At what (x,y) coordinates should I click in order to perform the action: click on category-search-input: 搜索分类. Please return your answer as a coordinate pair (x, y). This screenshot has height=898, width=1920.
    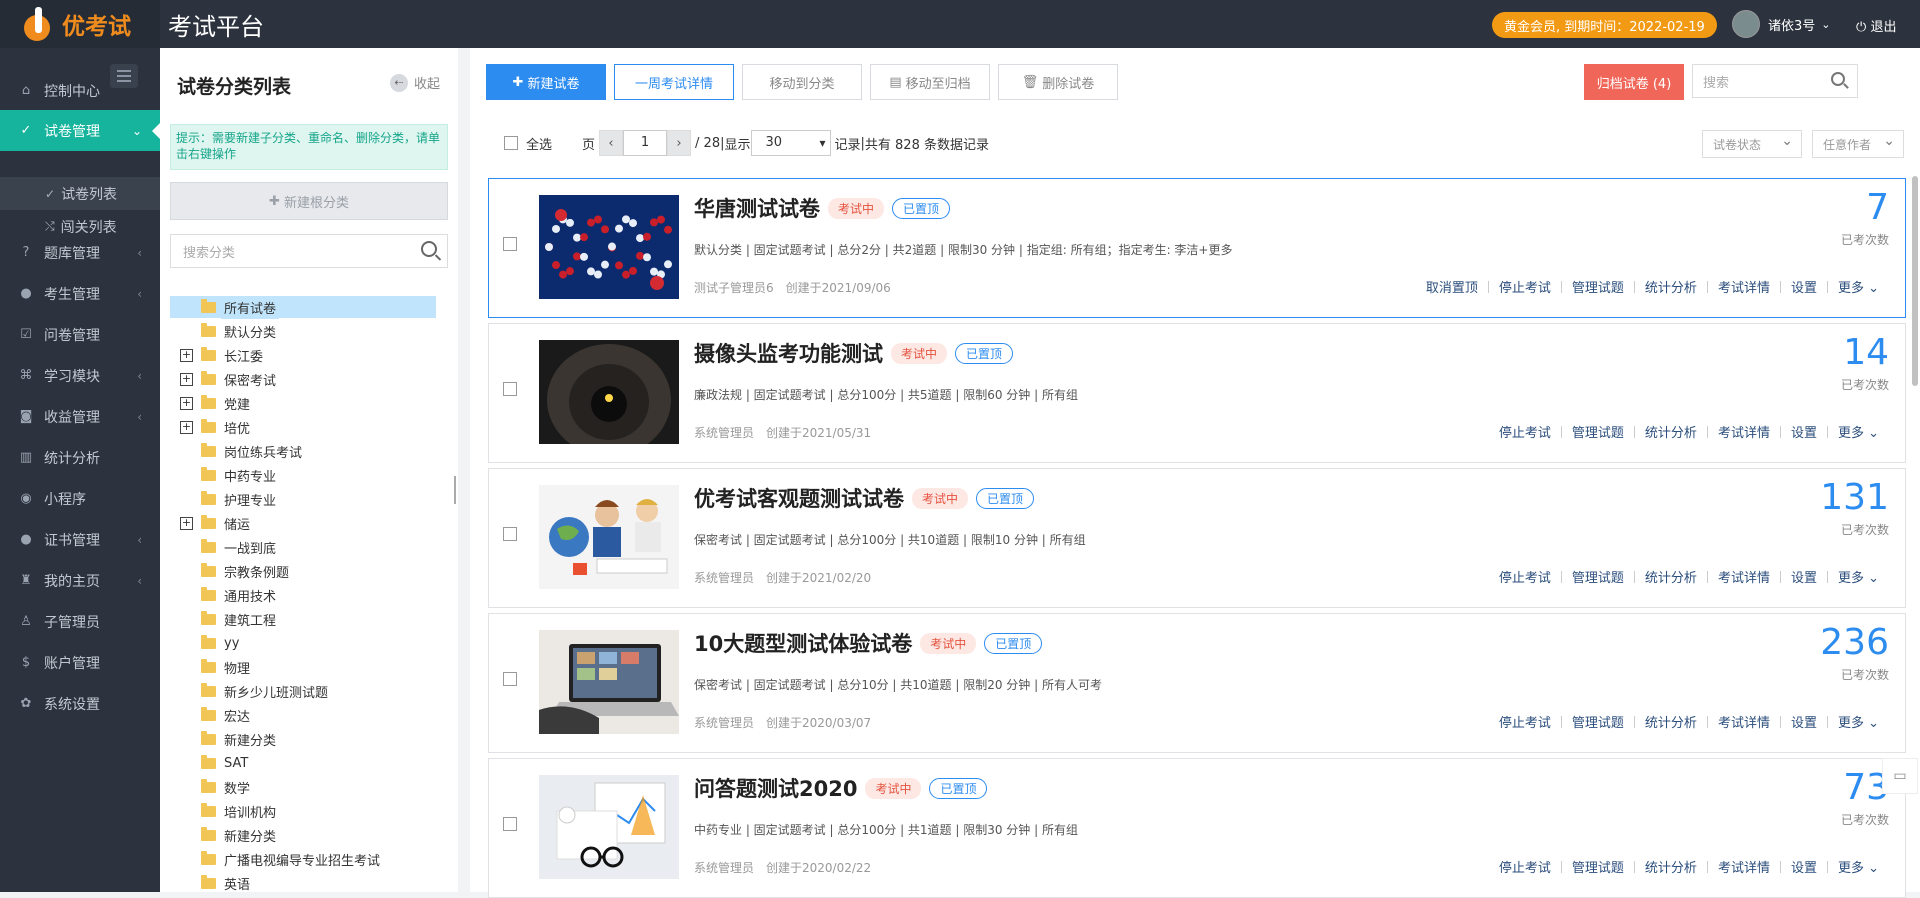
    Looking at the image, I should click on (309, 251).